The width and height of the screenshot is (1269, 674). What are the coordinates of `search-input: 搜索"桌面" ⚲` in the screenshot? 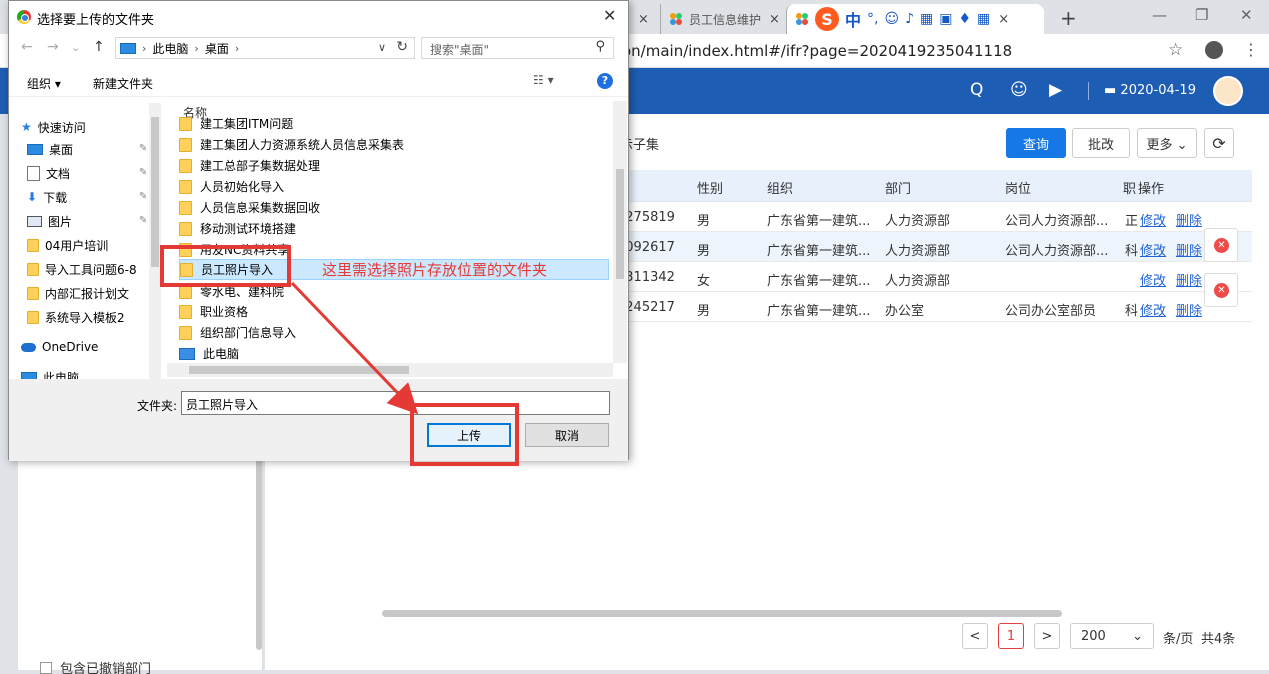 It's located at (517, 48).